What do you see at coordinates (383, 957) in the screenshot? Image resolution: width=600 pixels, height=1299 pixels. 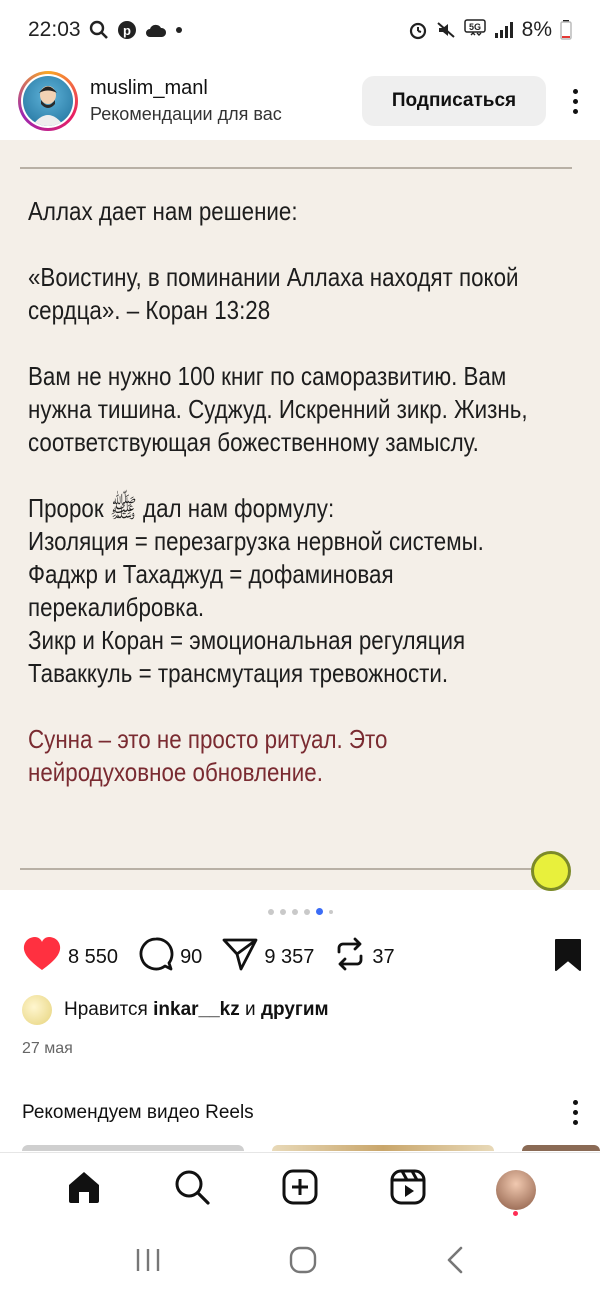 I see `reposts-count: 37` at bounding box center [383, 957].